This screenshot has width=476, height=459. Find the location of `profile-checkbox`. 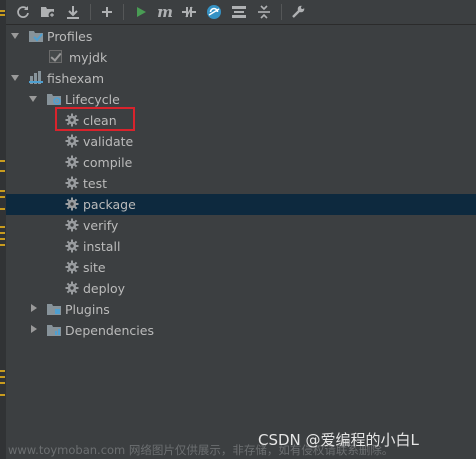

profile-checkbox is located at coordinates (55, 56).